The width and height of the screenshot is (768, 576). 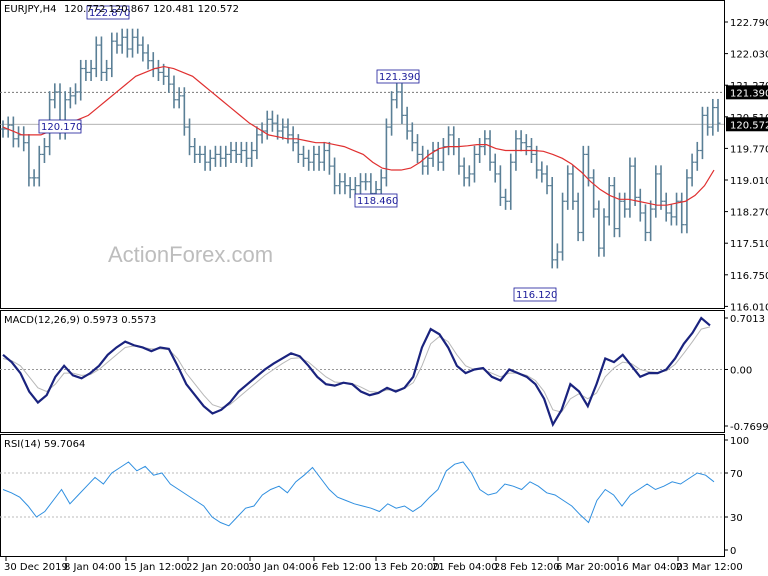 What do you see at coordinates (61, 127) in the screenshot?
I see `price-annotation-label: 120.170` at bounding box center [61, 127].